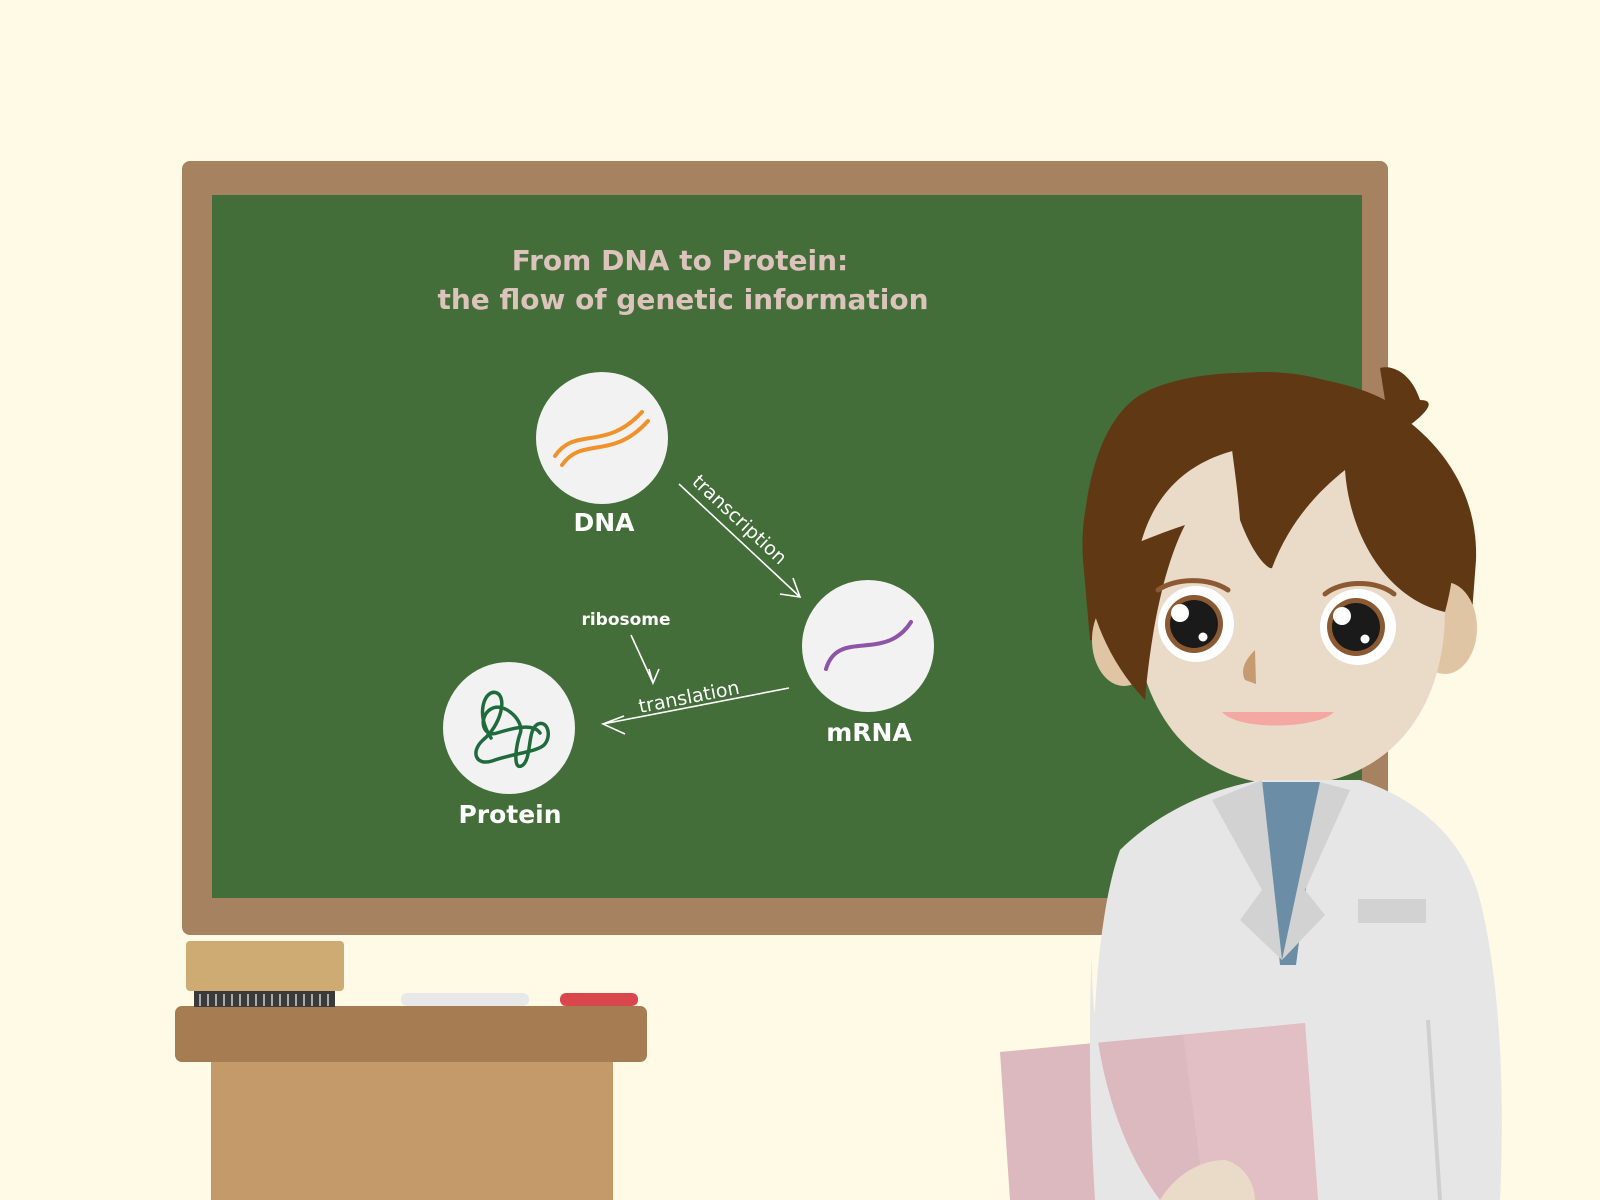 The image size is (1600, 1200). Describe the element at coordinates (869, 732) in the screenshot. I see `mrna-label: mRNA` at that location.